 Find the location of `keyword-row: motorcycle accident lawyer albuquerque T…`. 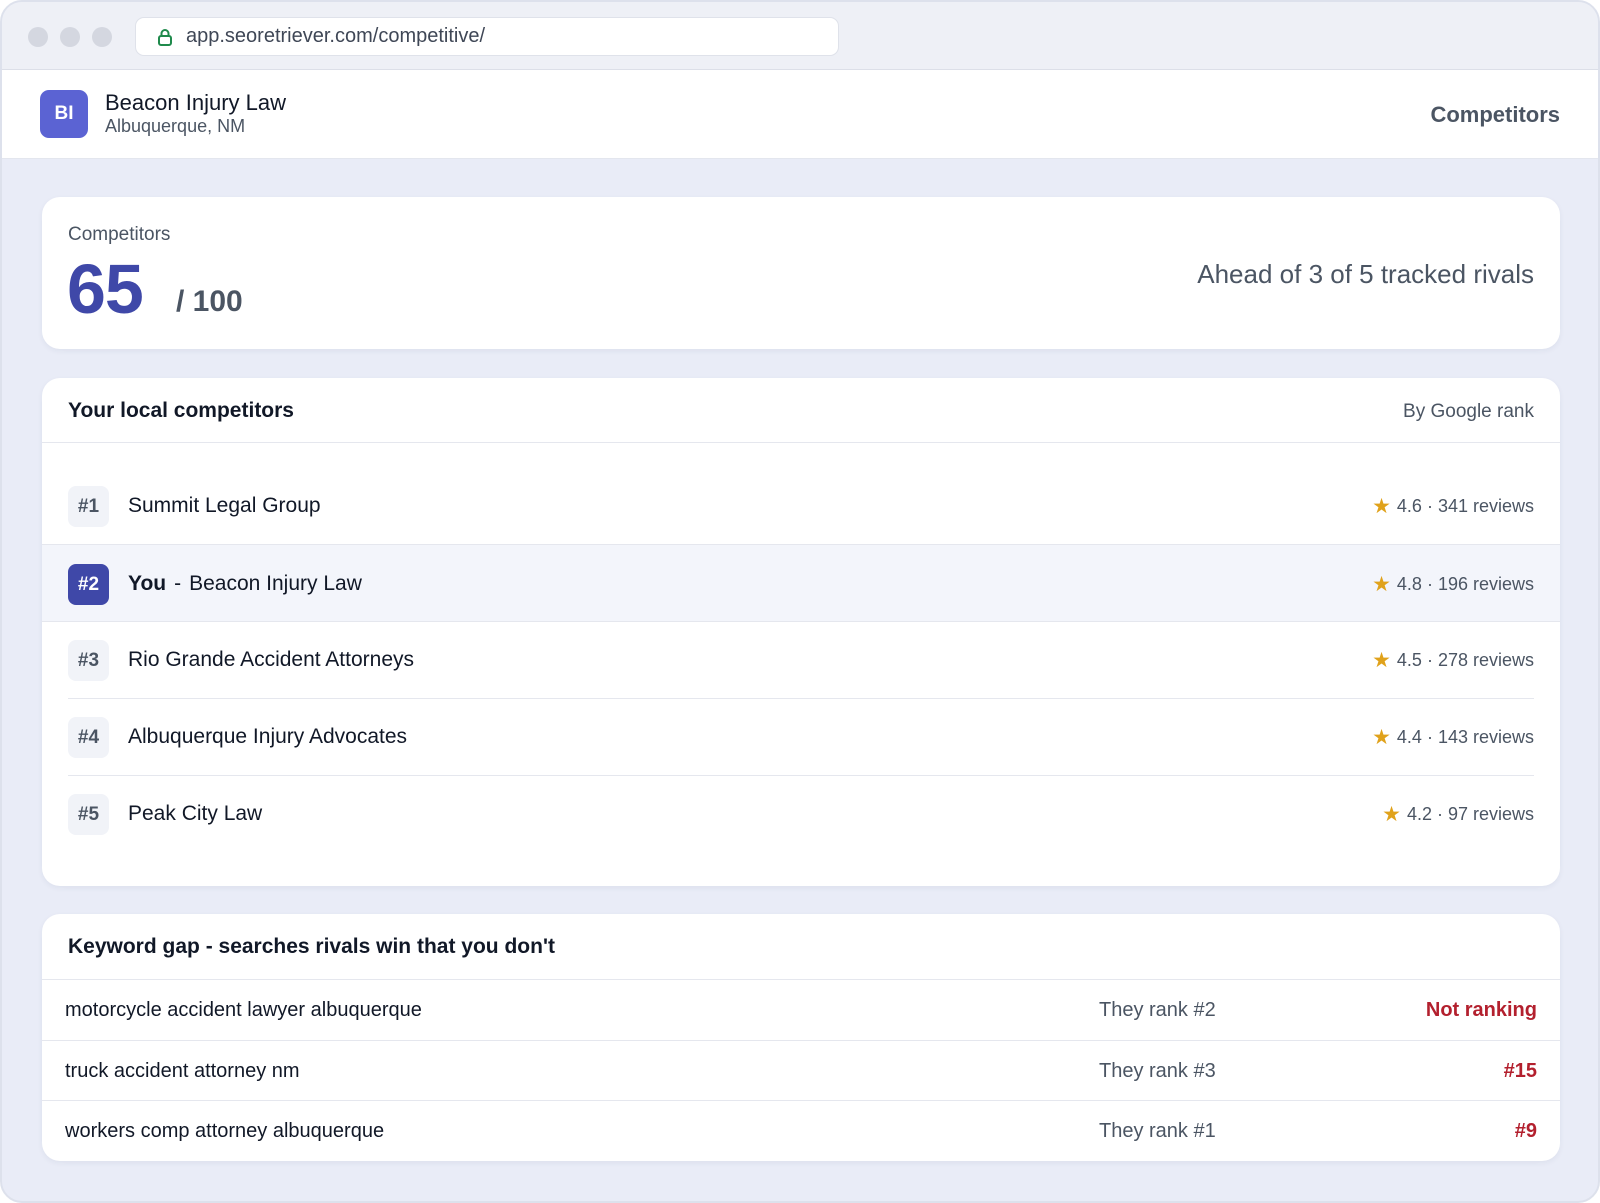

keyword-row: motorcycle accident lawyer albuquerque T… is located at coordinates (801, 1010).